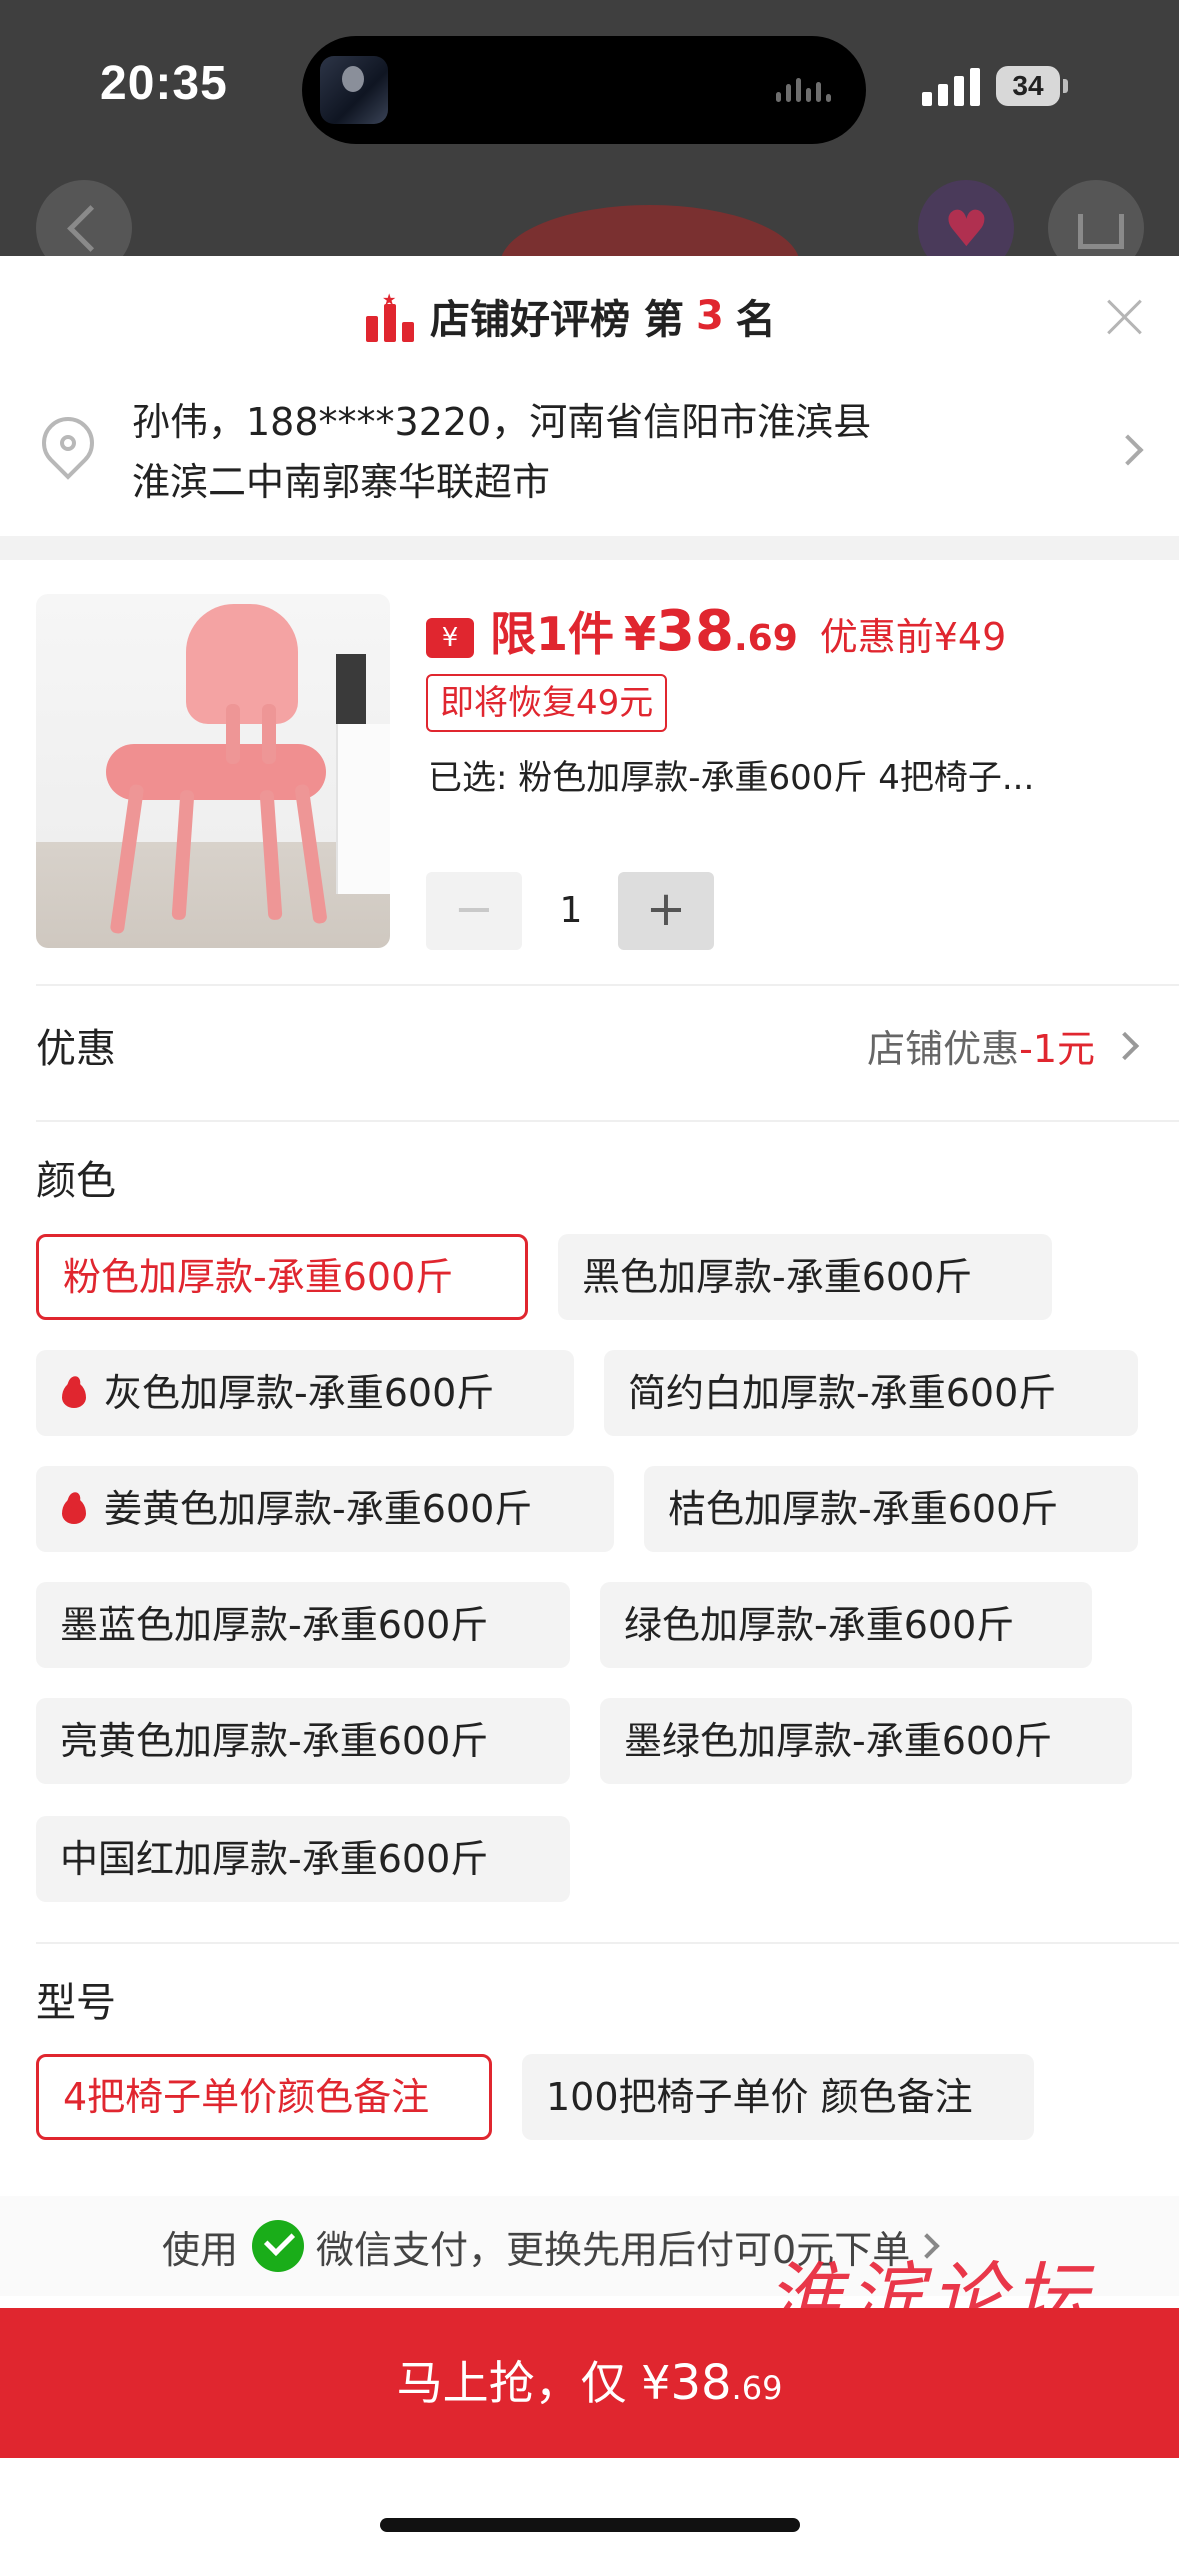  I want to click on color-option: 中国红加厚款-承重600斤, so click(303, 1859).